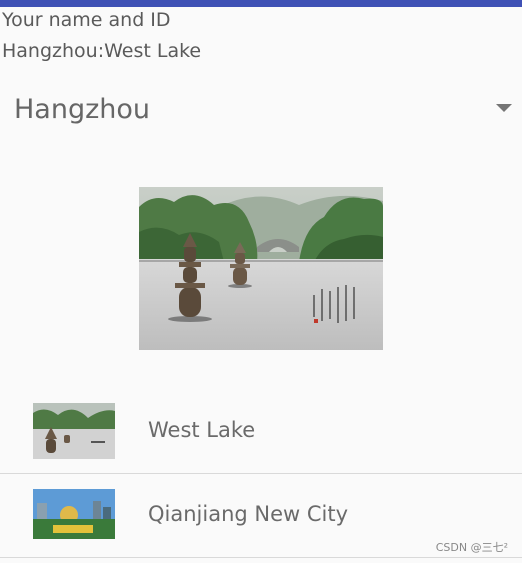 The image size is (522, 563). I want to click on qianjiang-new-city-thumbnail, so click(74, 514).